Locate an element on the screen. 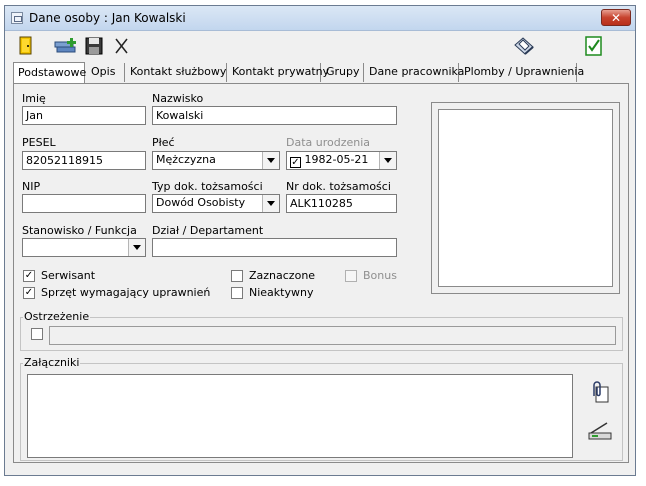 Image resolution: width=646 pixels, height=486 pixels. warning-group: Ostrzeżenie is located at coordinates (321, 330).